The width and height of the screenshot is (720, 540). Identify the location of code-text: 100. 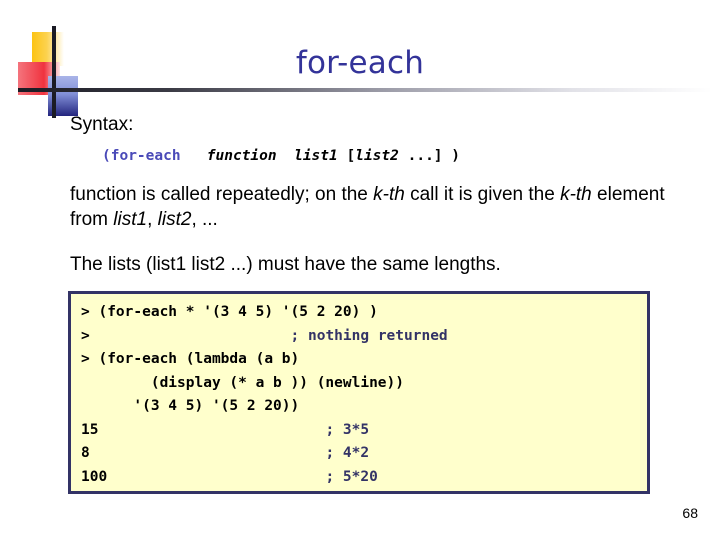
(94, 476).